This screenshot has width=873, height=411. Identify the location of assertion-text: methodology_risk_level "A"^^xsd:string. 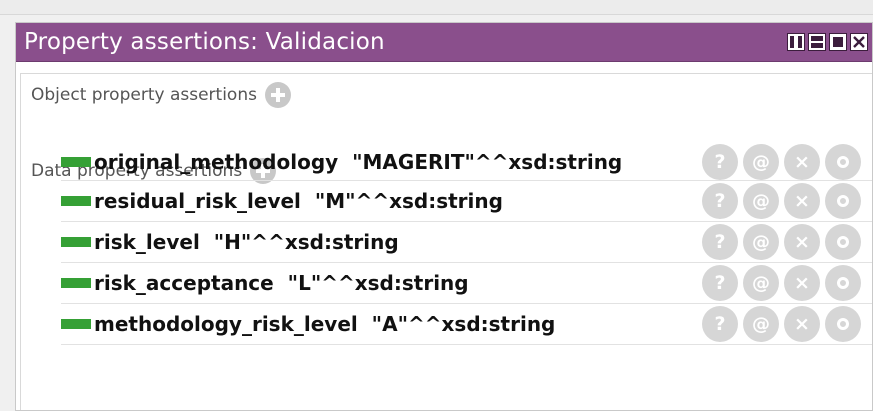
(325, 324).